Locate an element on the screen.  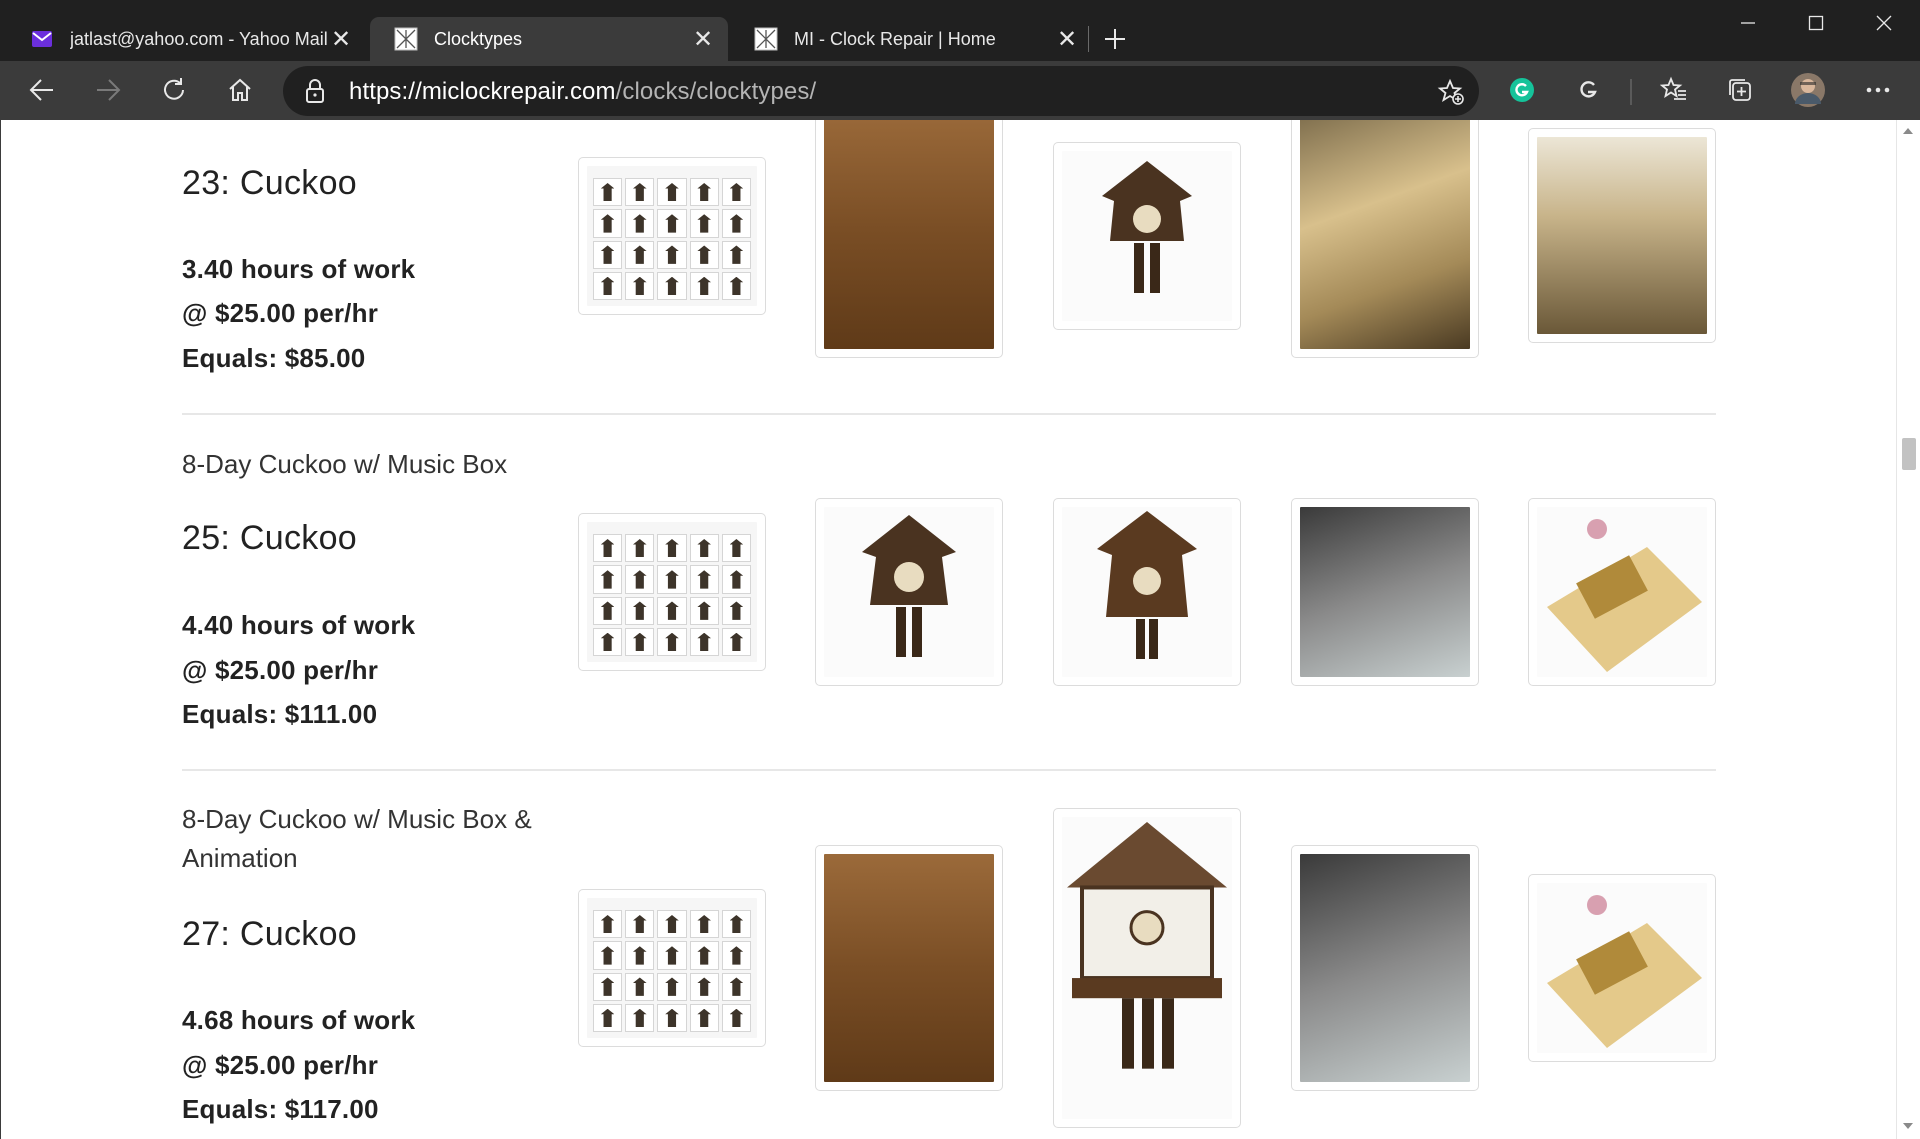
minimize-button is located at coordinates (1748, 23).